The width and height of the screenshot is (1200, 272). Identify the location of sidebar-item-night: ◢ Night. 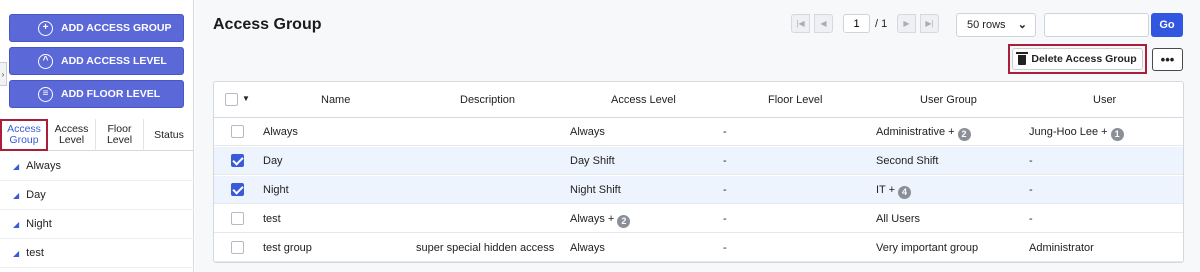
(97, 224).